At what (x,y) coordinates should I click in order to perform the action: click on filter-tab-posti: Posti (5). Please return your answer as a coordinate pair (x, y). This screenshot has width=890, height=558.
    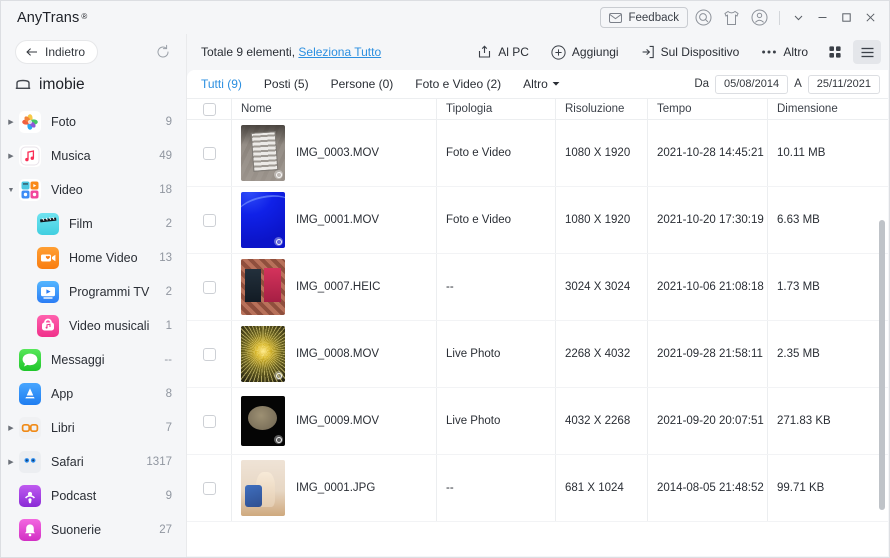
    Looking at the image, I should click on (286, 84).